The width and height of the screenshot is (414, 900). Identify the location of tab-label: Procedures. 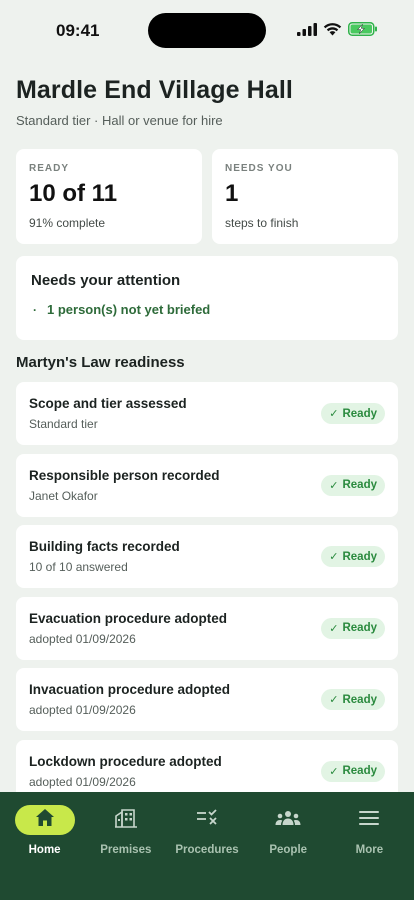
(207, 850).